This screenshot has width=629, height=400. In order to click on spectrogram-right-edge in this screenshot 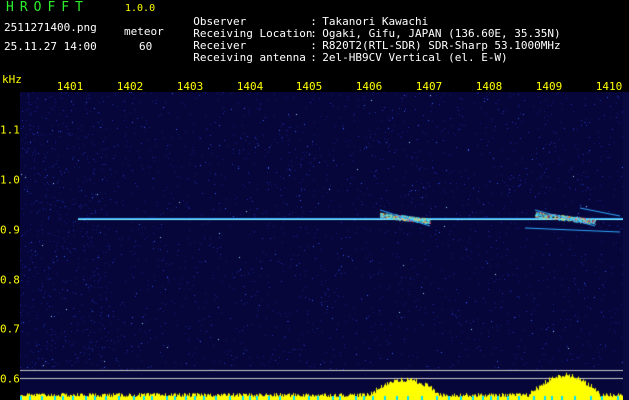, I will do `click(626, 246)`.